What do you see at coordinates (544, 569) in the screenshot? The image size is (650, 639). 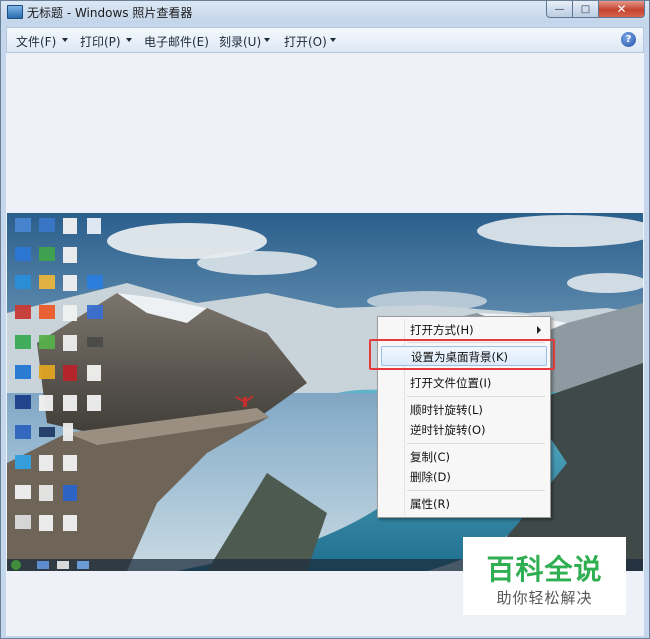 I see `watermark-title: 百科全说` at bounding box center [544, 569].